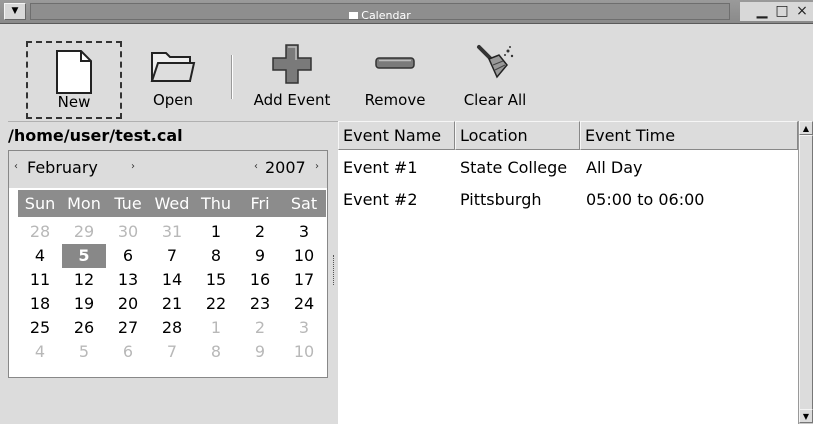  What do you see at coordinates (260, 304) in the screenshot?
I see `calendar-day: 23` at bounding box center [260, 304].